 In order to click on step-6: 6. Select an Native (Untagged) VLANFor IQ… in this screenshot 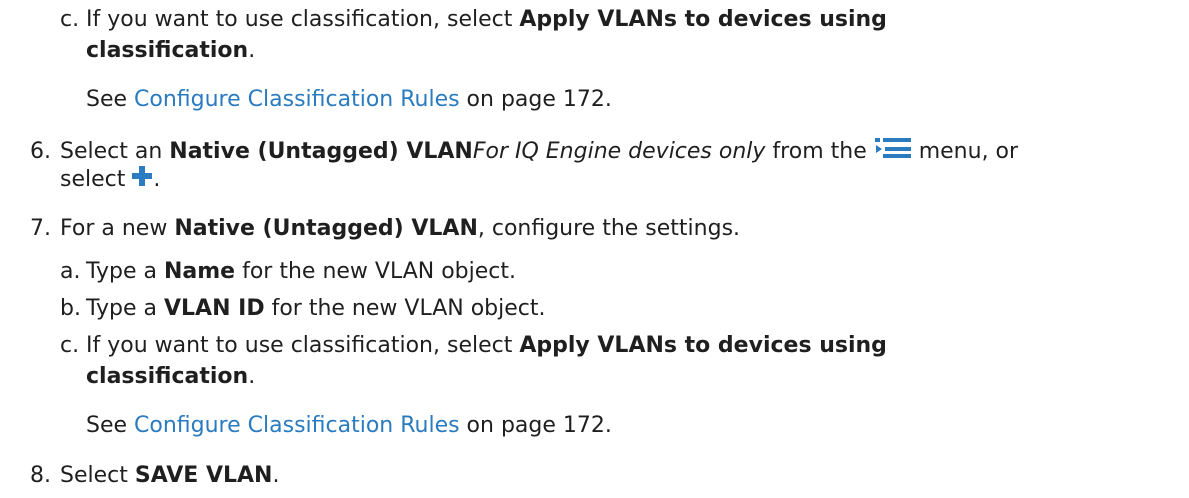, I will do `click(524, 152)`.